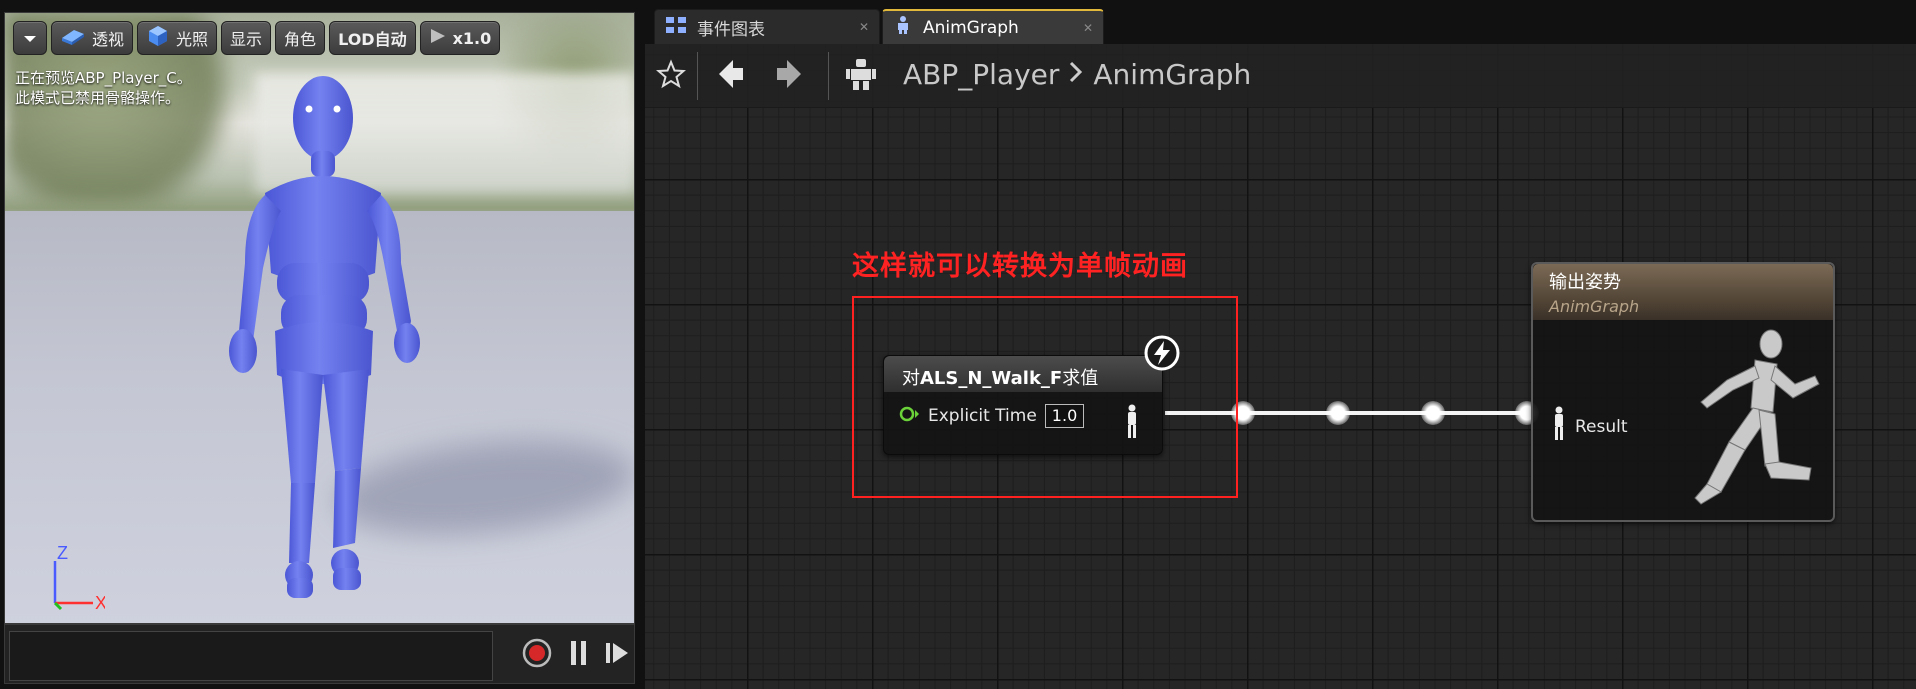 This screenshot has width=1916, height=689. Describe the element at coordinates (192, 39) in the screenshot. I see `lighting-label: 光照` at that location.